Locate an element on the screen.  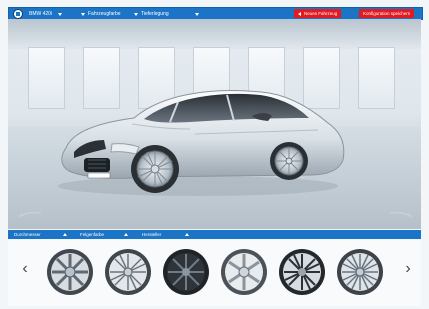
back-arrow-icon is located at coordinates (299, 13).